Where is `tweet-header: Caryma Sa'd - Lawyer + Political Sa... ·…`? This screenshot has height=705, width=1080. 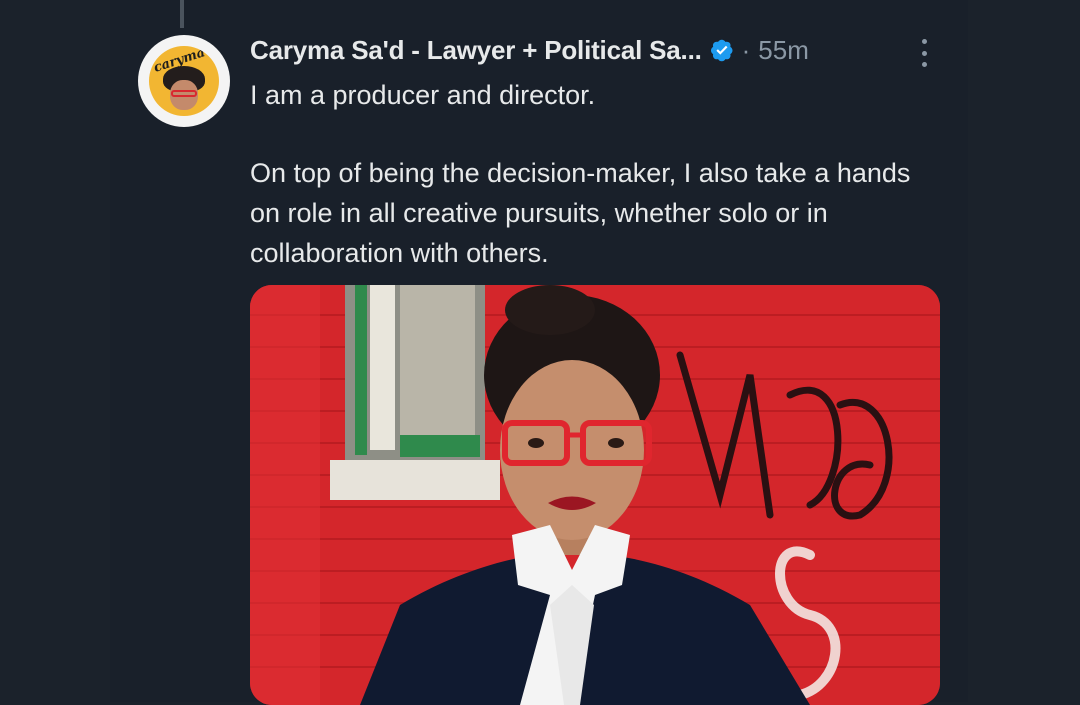 tweet-header: Caryma Sa'd - Lawyer + Political Sa... ·… is located at coordinates (529, 50).